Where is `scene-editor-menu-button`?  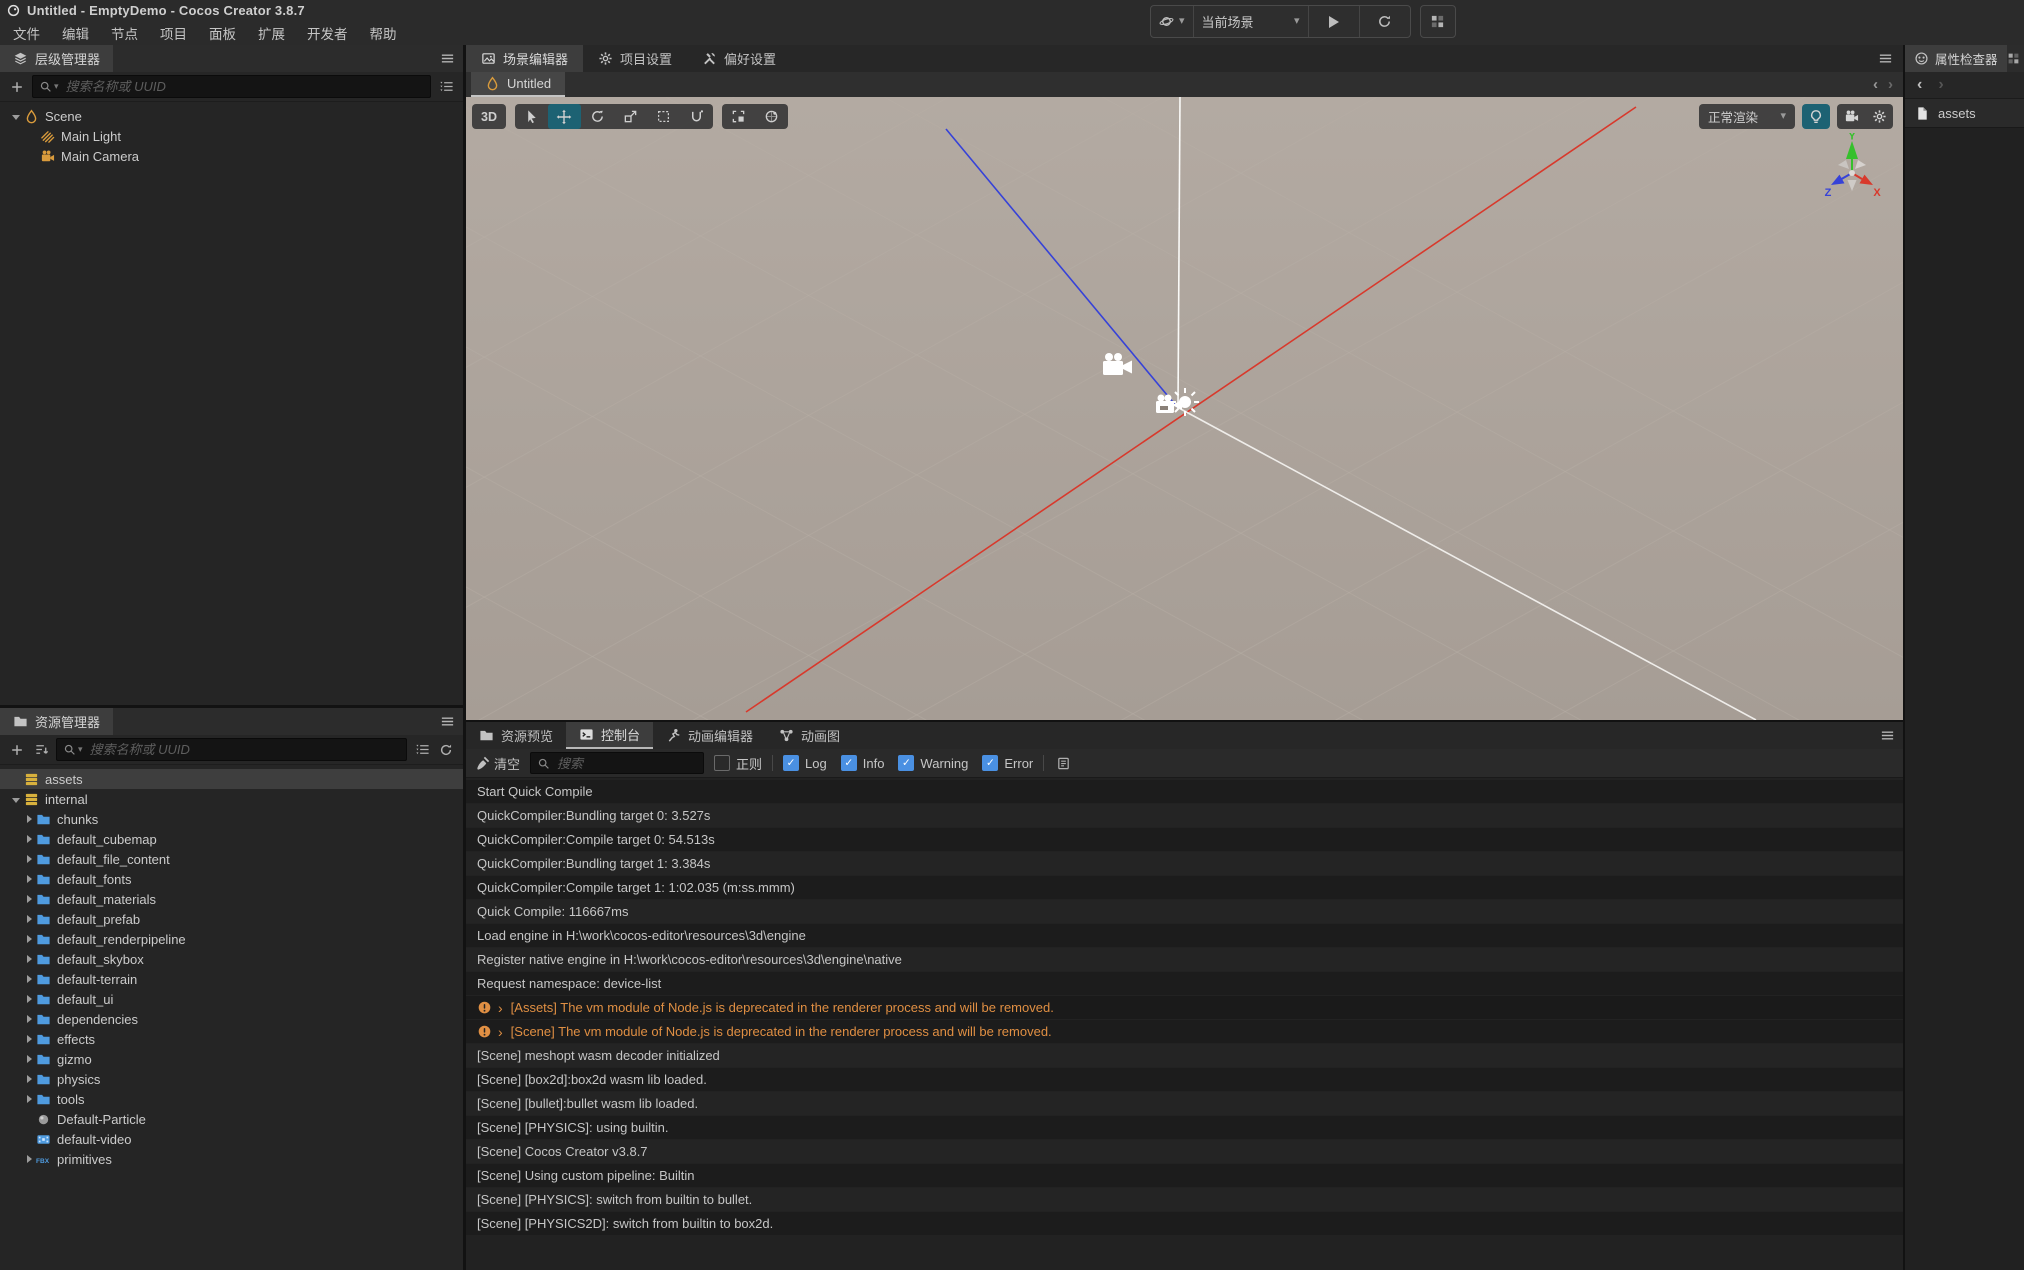
scene-editor-menu-button is located at coordinates (1885, 58).